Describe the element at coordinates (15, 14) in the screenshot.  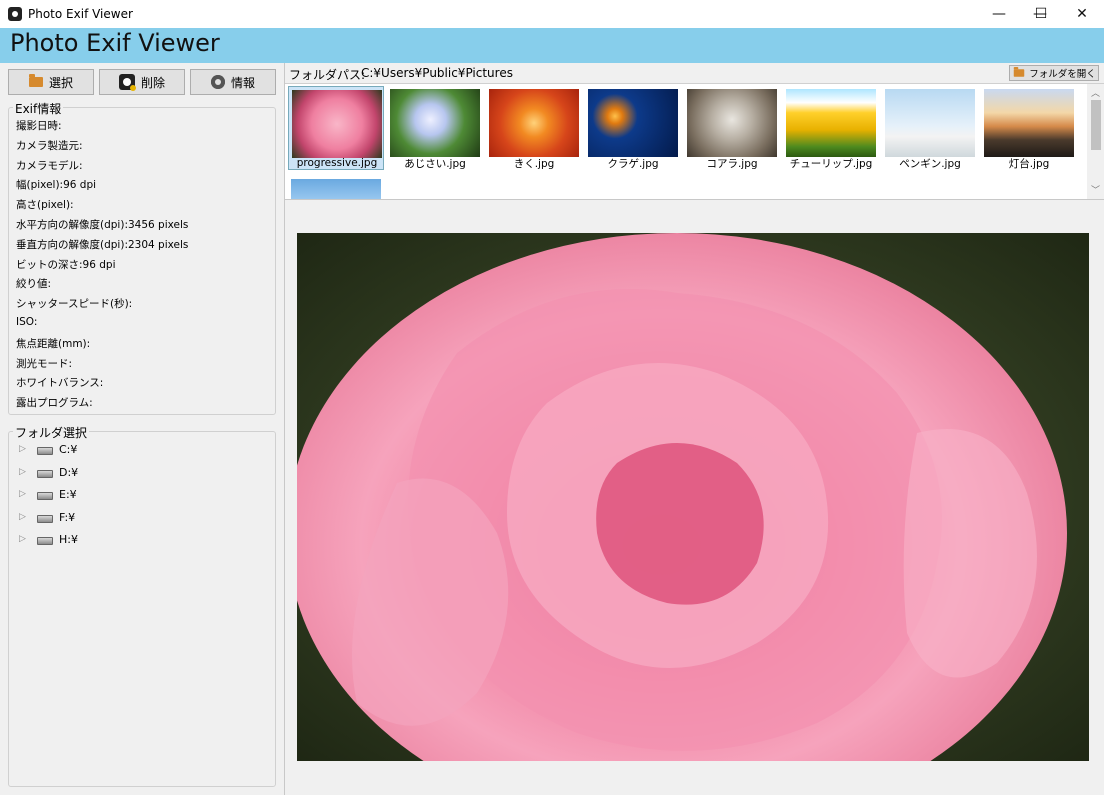
I see `app-camera-icon` at that location.